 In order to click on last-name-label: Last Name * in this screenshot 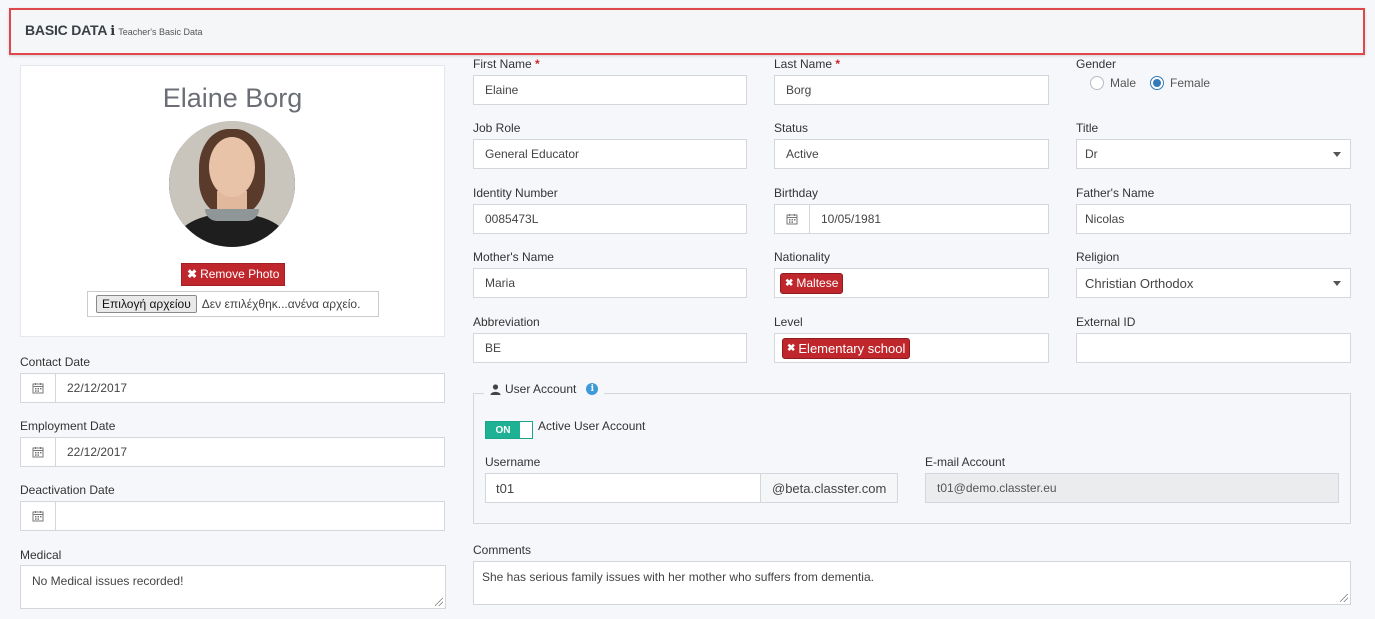, I will do `click(807, 64)`.